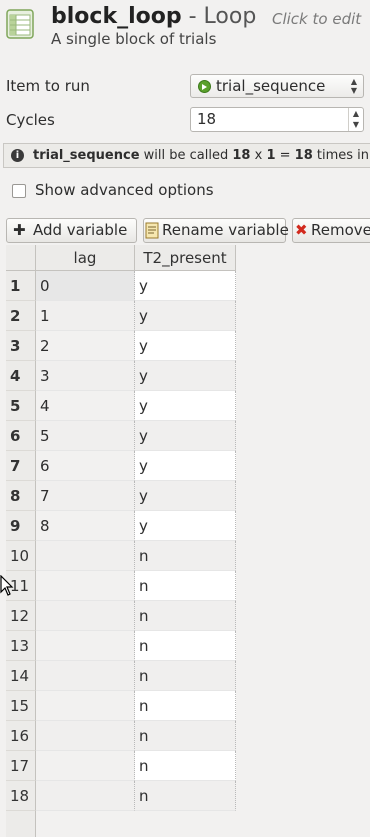 Image resolution: width=370 pixels, height=837 pixels. What do you see at coordinates (21, 796) in the screenshot?
I see `row-header: 18` at bounding box center [21, 796].